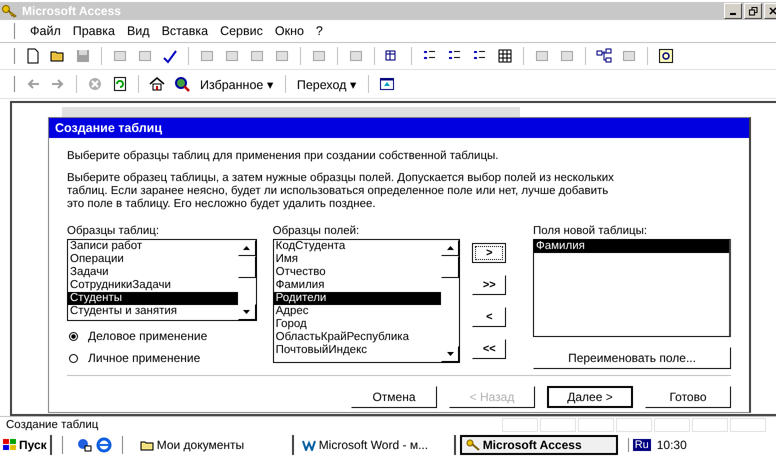  I want to click on search-icon, so click(182, 84).